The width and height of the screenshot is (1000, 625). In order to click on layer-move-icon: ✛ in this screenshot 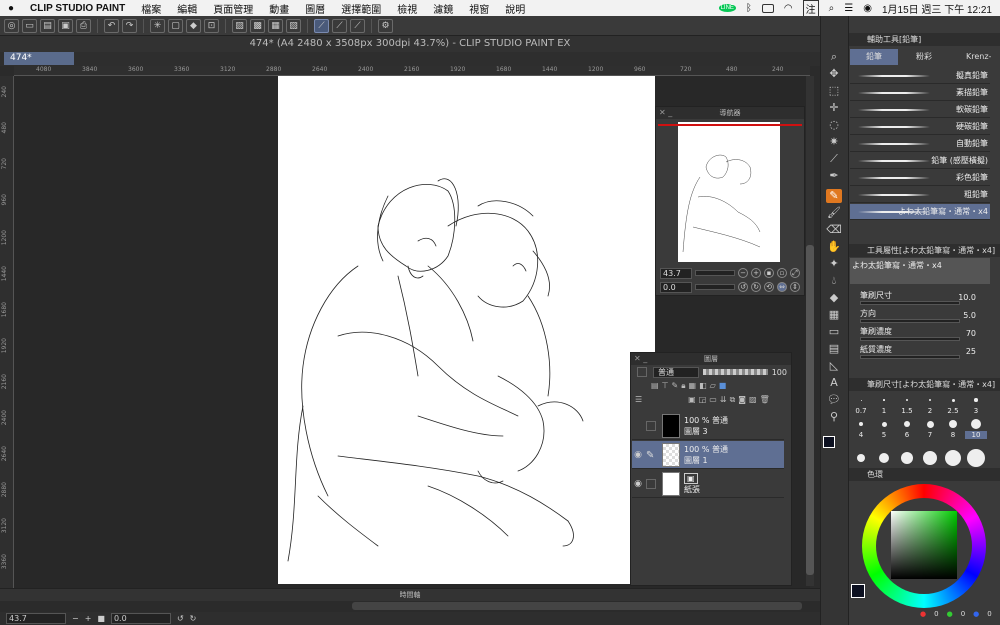, I will do `click(834, 108)`.